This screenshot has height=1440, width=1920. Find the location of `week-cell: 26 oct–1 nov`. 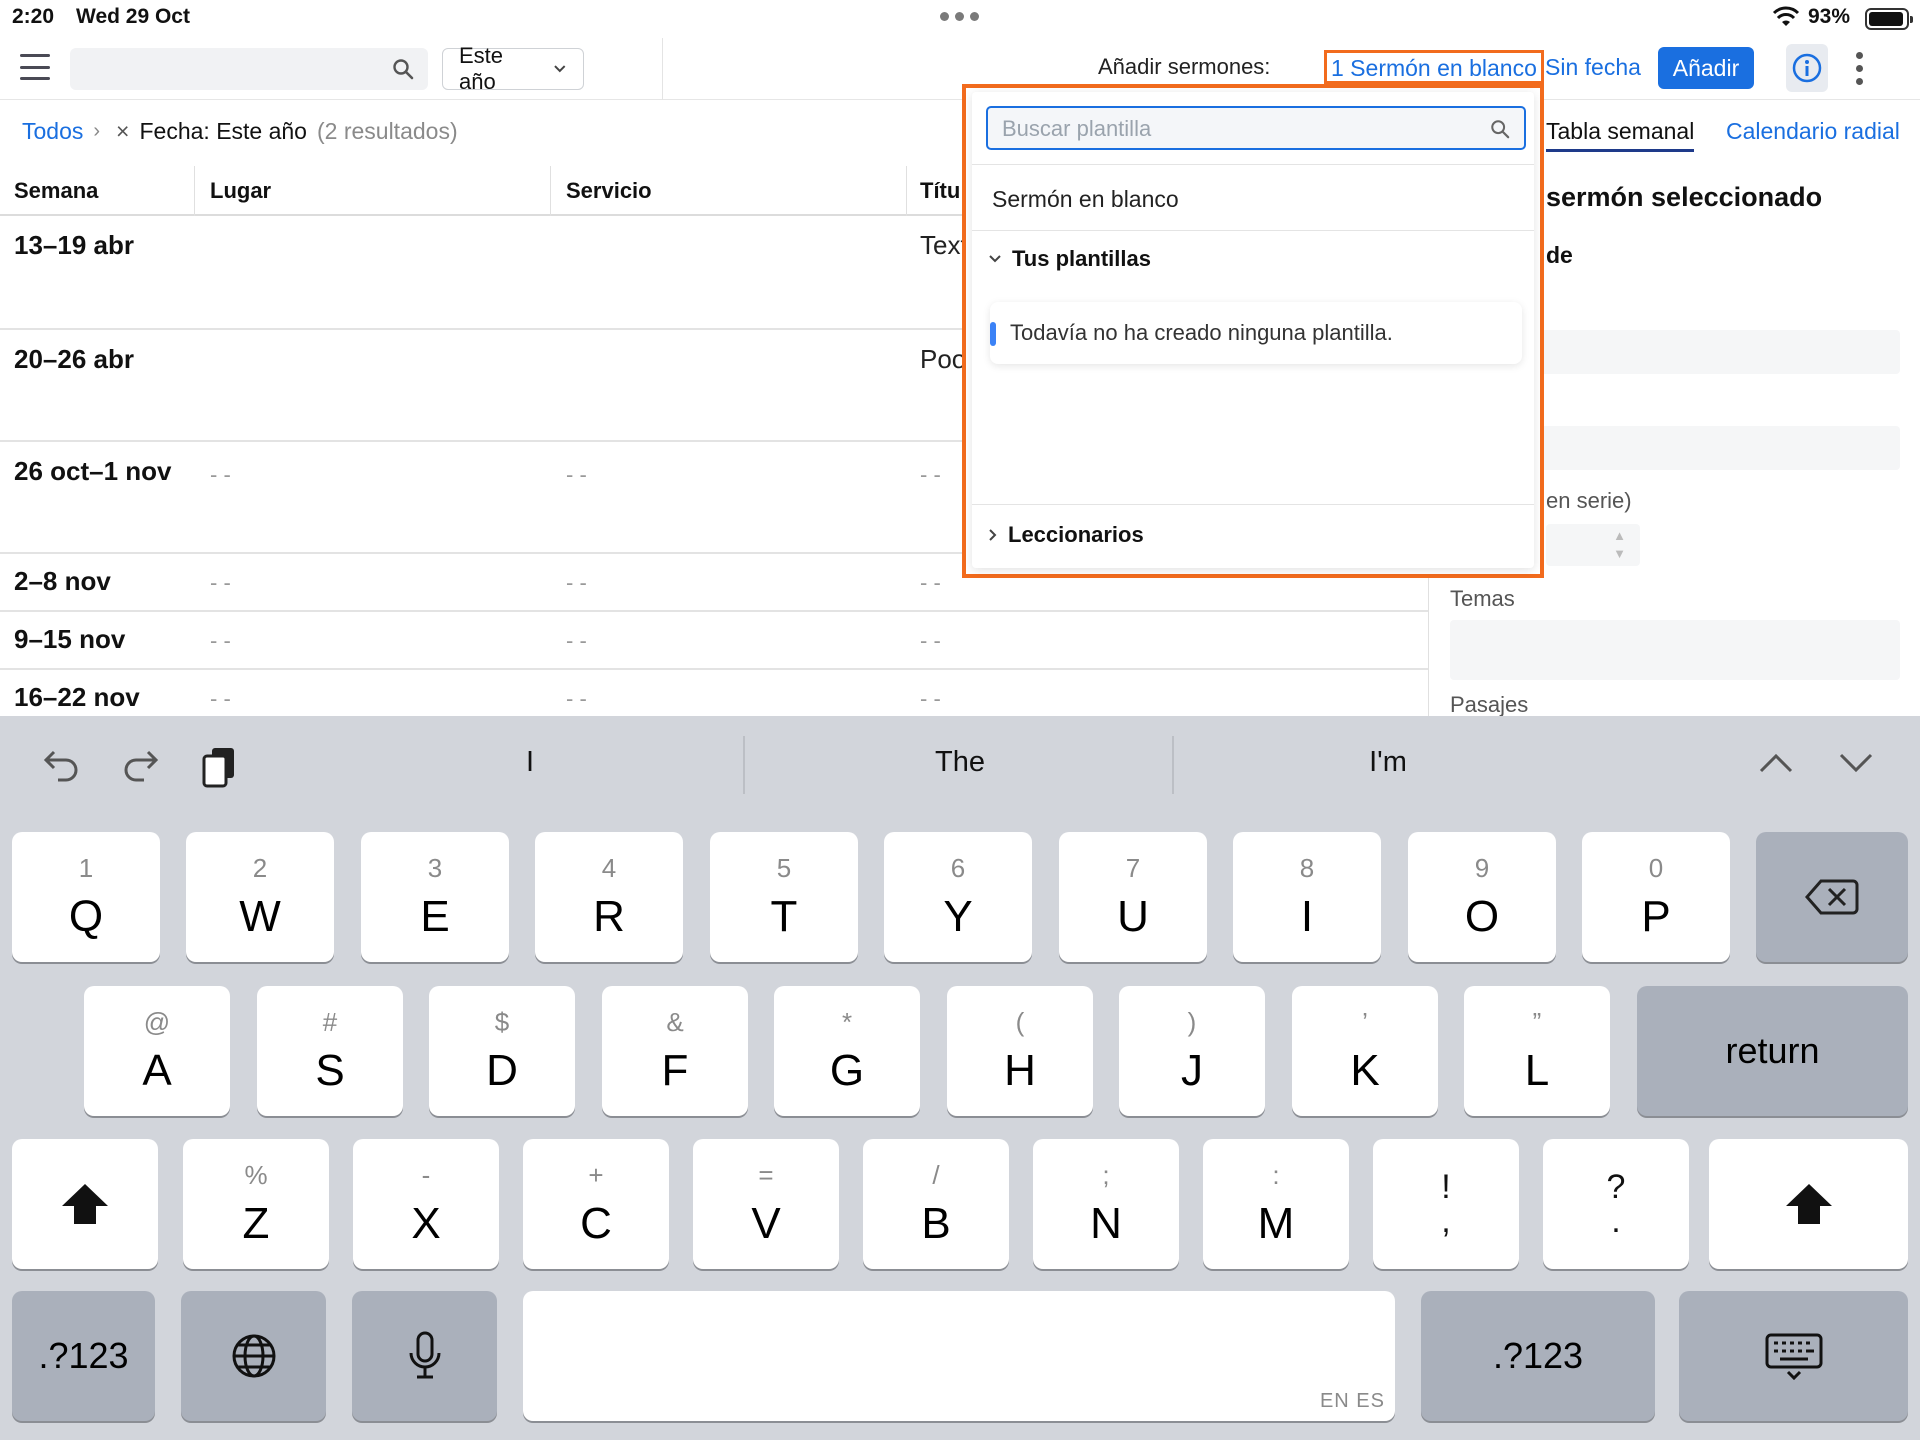

week-cell: 26 oct–1 nov is located at coordinates (93, 471).